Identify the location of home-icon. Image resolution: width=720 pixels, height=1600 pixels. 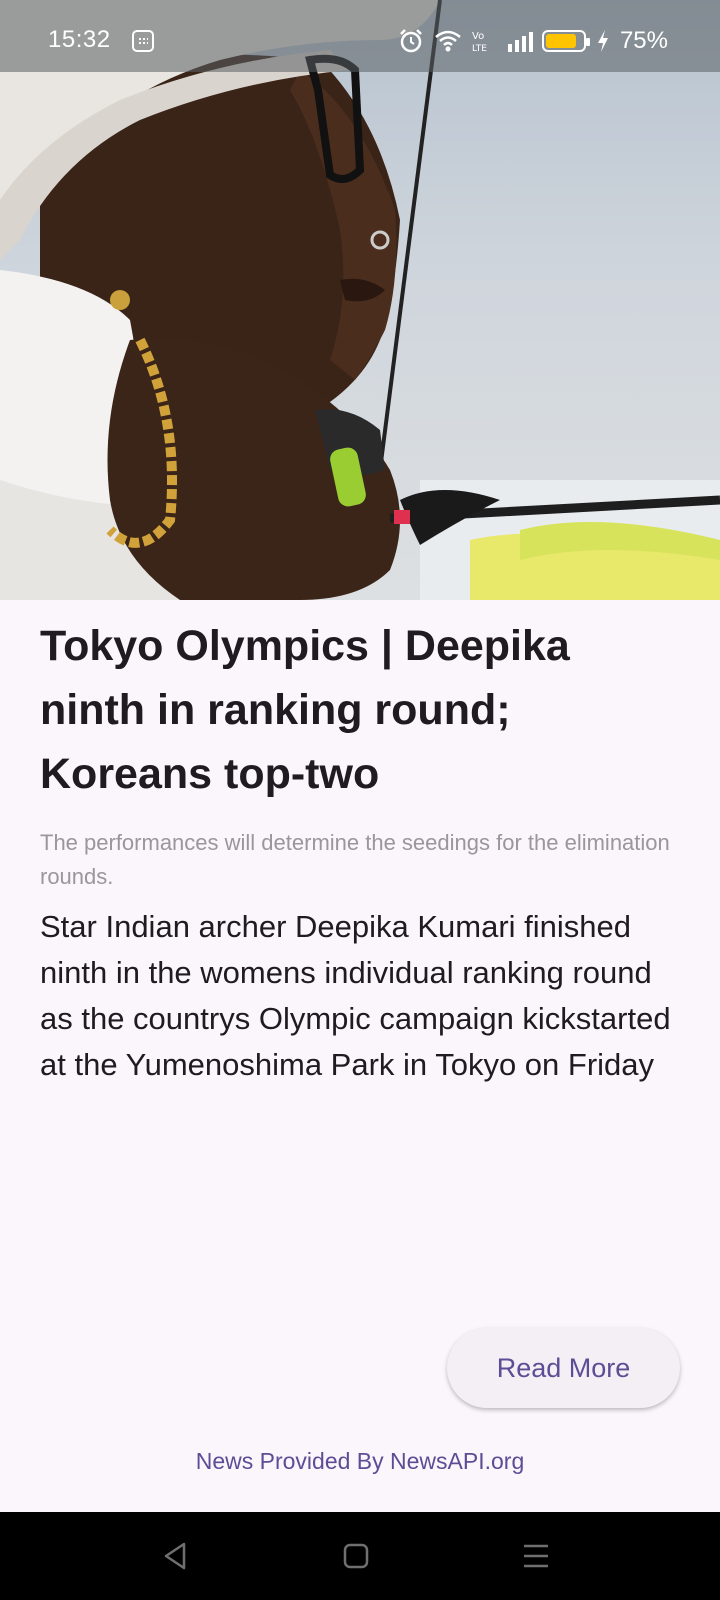
(356, 1556).